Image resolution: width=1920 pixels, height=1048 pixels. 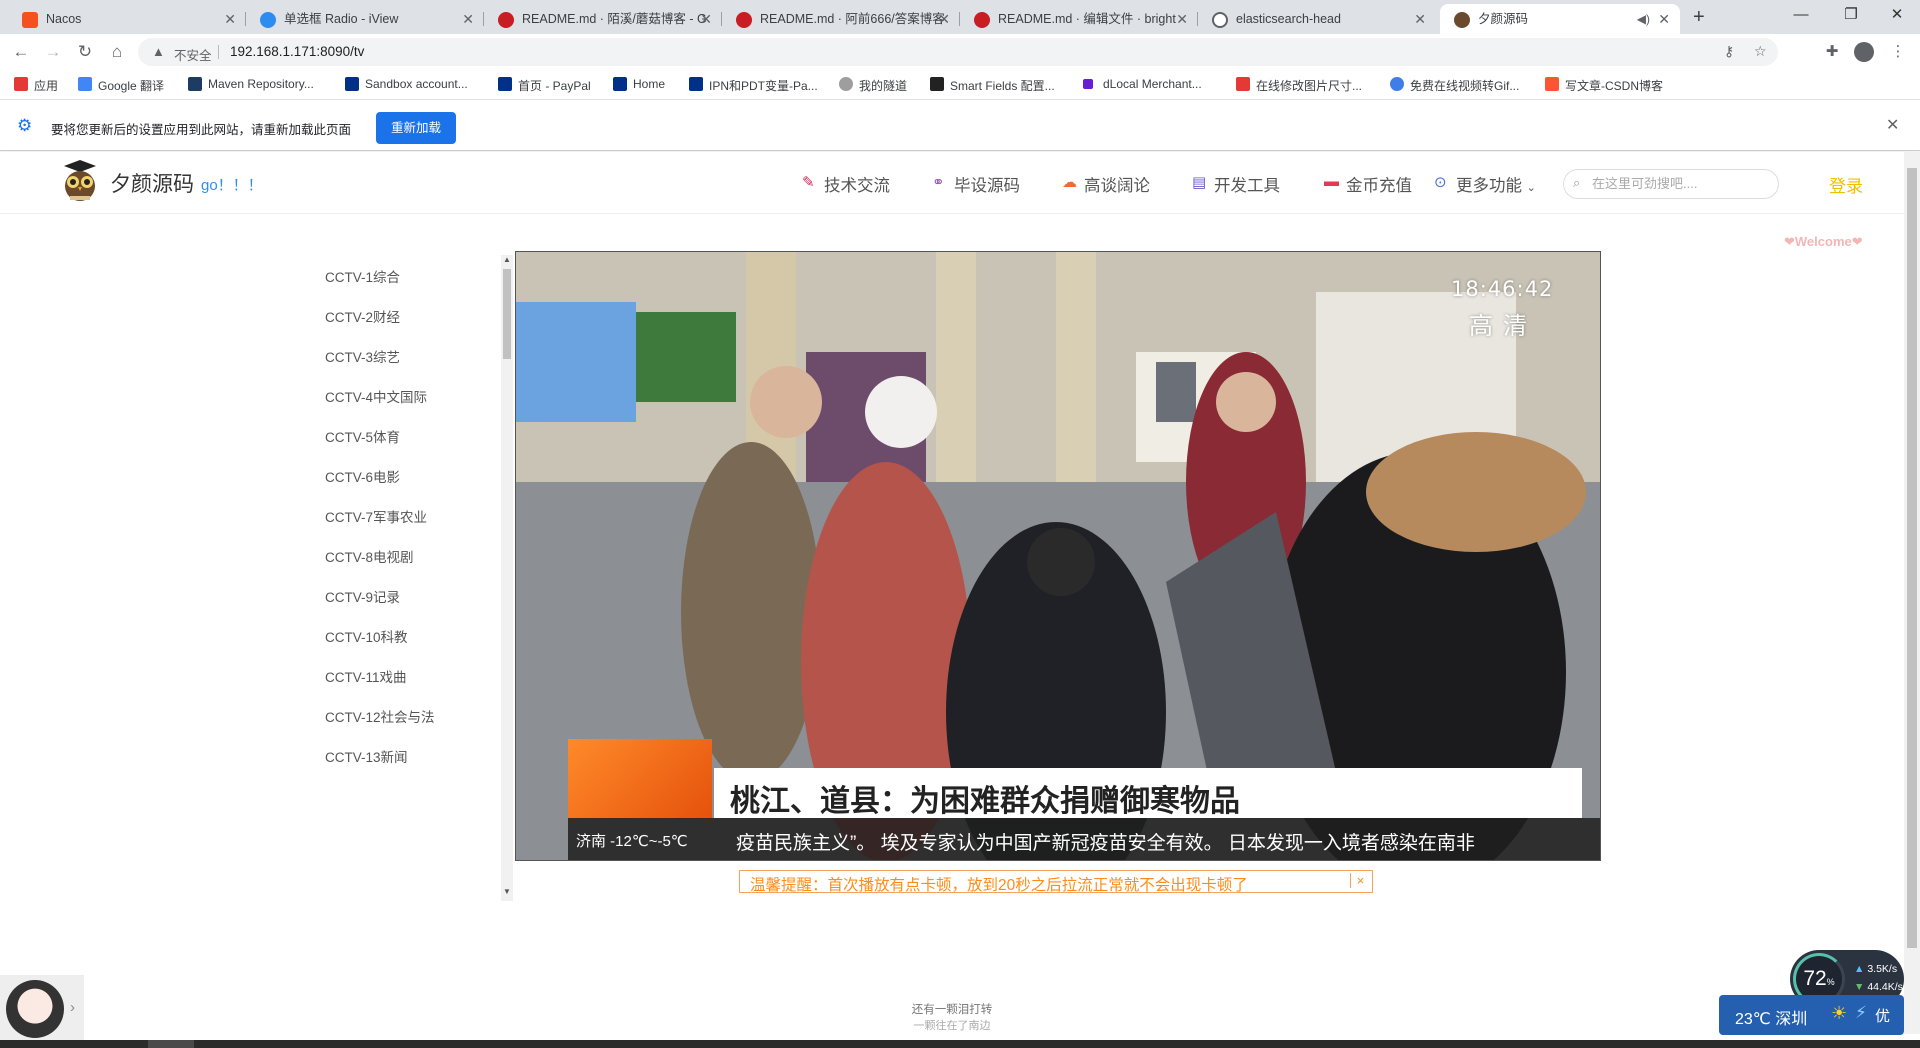 I want to click on maximize-button: ❐, so click(x=1851, y=17).